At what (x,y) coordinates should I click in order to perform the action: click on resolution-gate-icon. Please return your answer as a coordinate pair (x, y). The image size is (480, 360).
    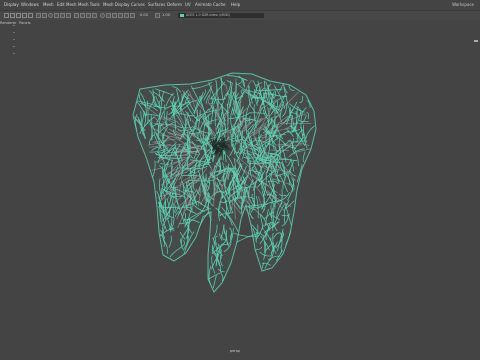
    Looking at the image, I should click on (88, 15).